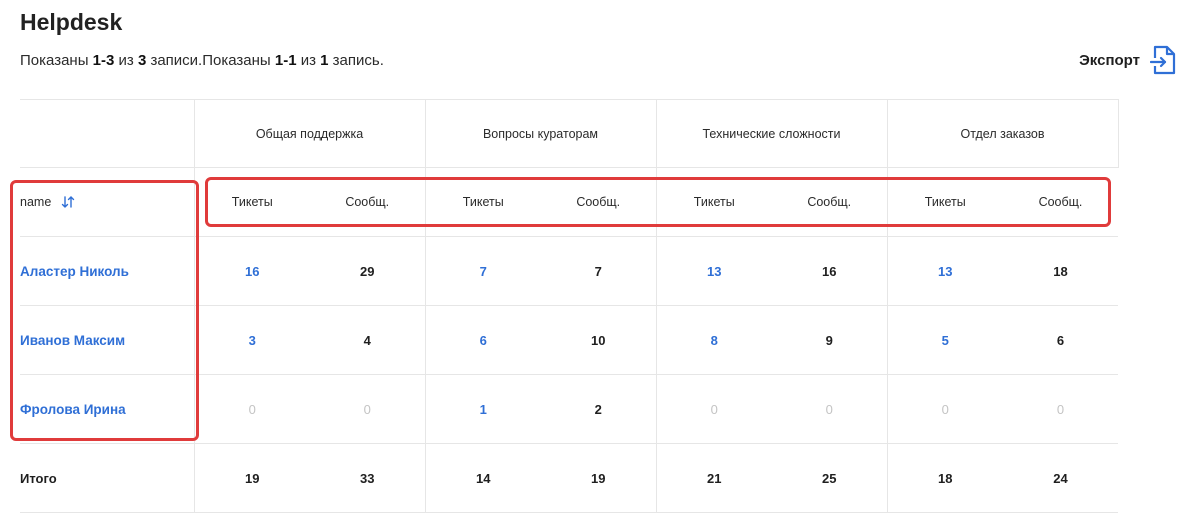 The width and height of the screenshot is (1200, 514). I want to click on total-value: 21, so click(714, 478).